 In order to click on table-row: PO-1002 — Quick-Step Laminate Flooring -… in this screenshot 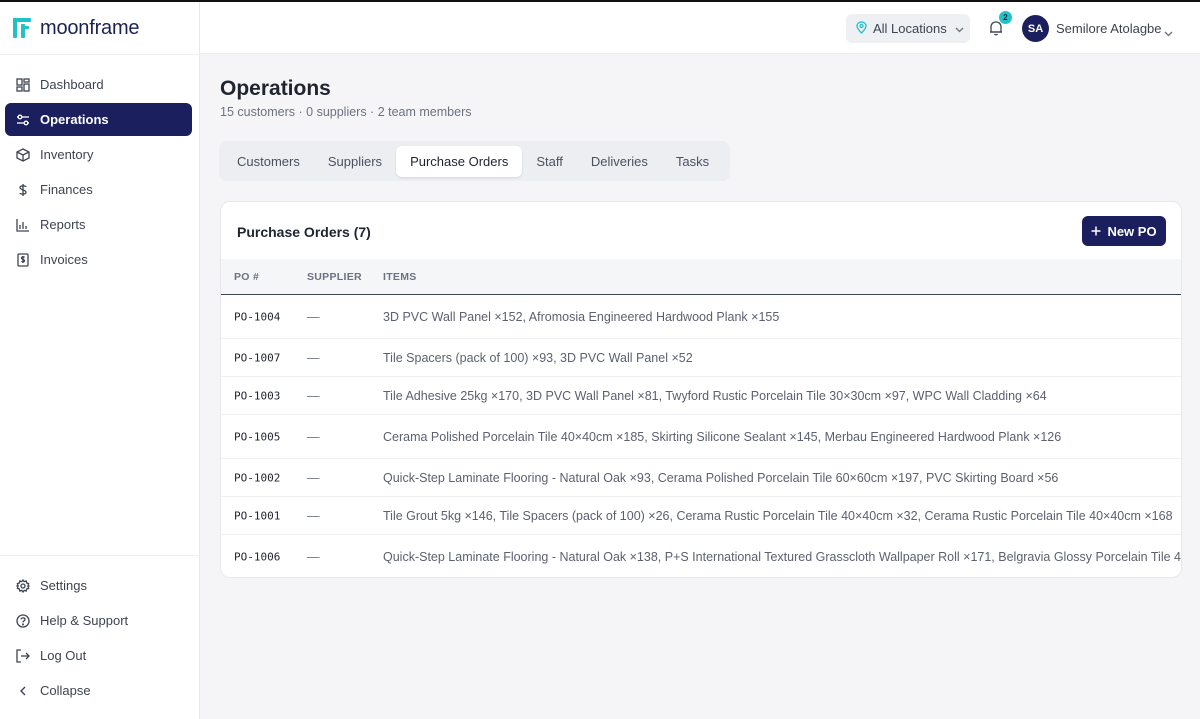, I will do `click(701, 478)`.